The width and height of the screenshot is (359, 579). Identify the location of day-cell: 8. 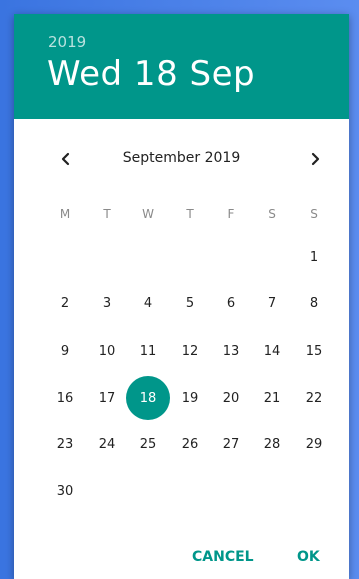
(314, 303).